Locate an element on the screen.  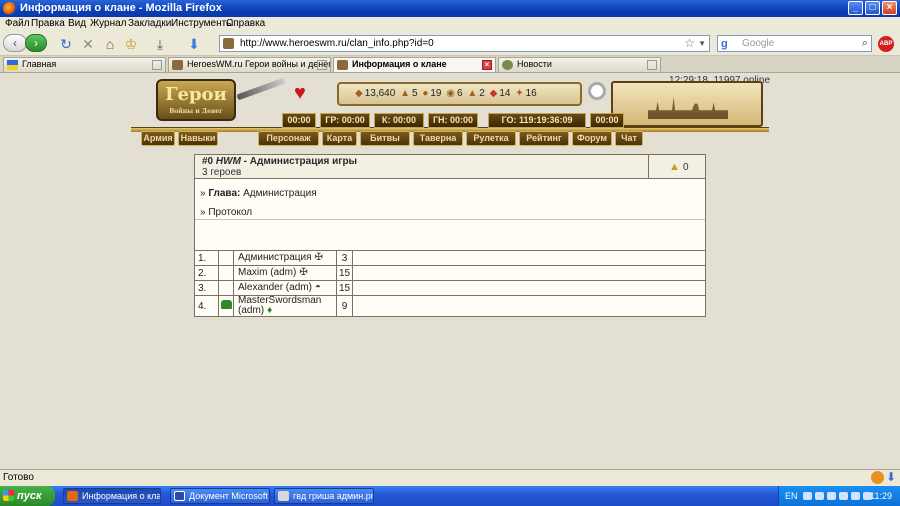
downloads-icon: ⤓ is located at coordinates (160, 44).